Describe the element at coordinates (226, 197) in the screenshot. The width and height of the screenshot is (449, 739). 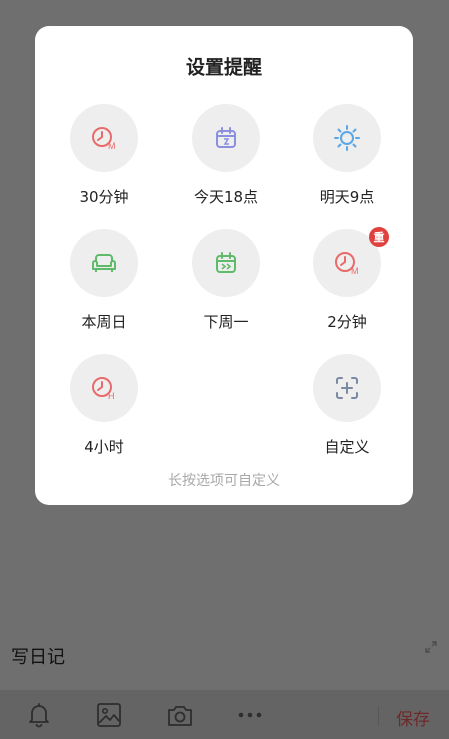
I see `option-label: 今天18点` at that location.